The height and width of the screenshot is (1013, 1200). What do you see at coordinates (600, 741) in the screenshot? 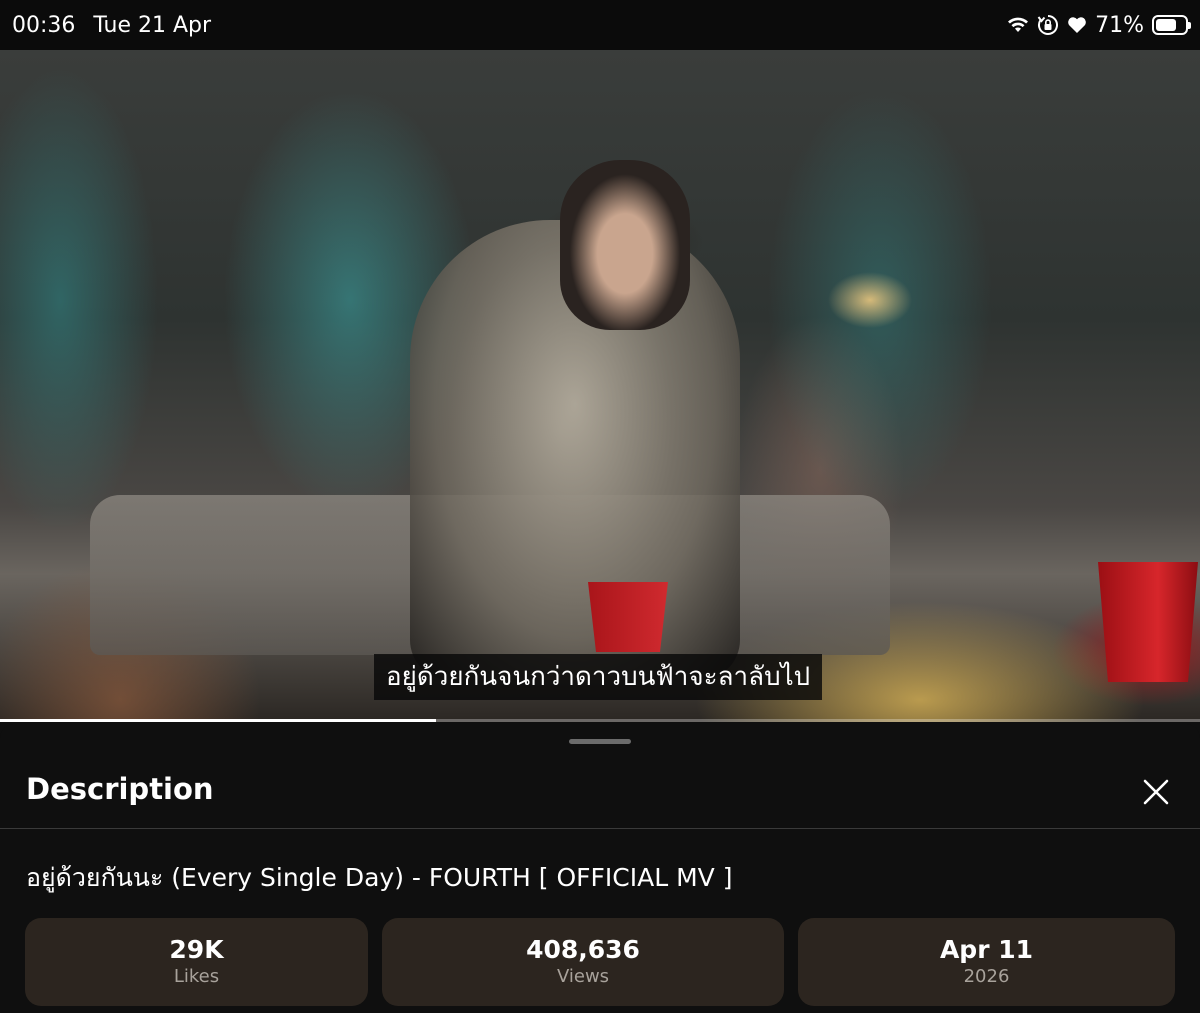
I see `sheet-drag-handle` at bounding box center [600, 741].